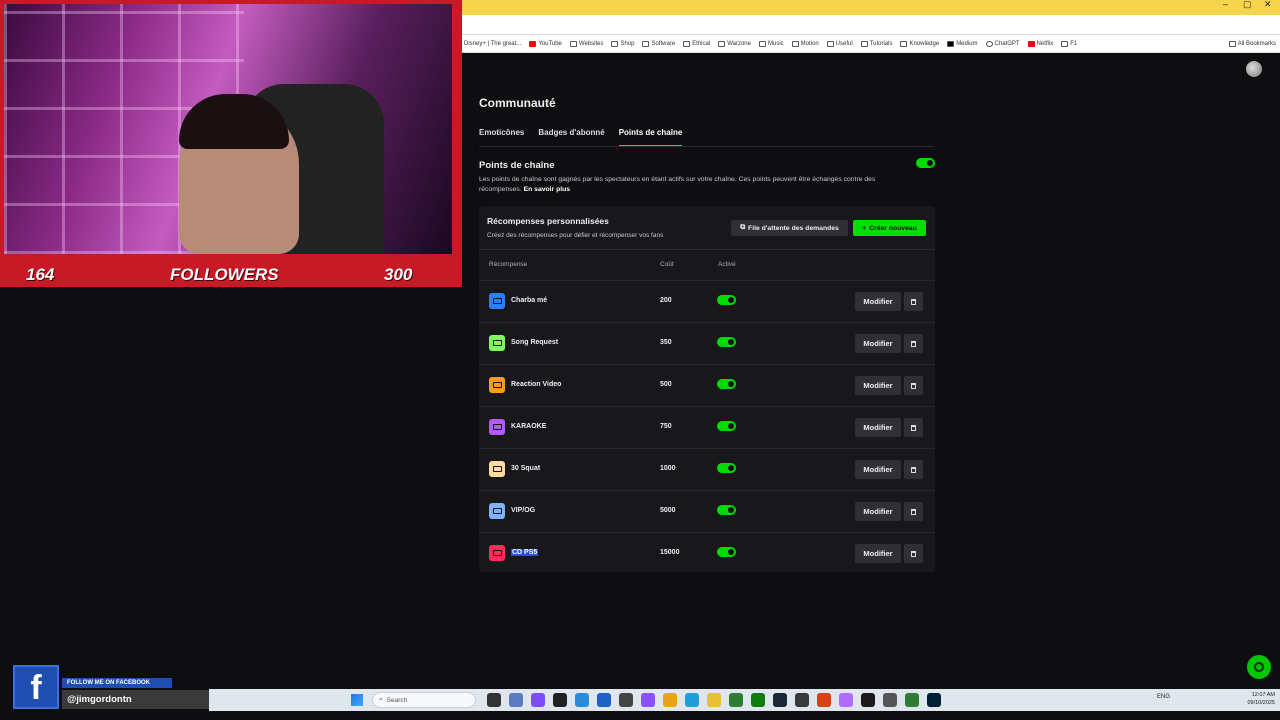 The width and height of the screenshot is (1280, 720). Describe the element at coordinates (658, 43) in the screenshot. I see `bookmark-software: Software` at that location.